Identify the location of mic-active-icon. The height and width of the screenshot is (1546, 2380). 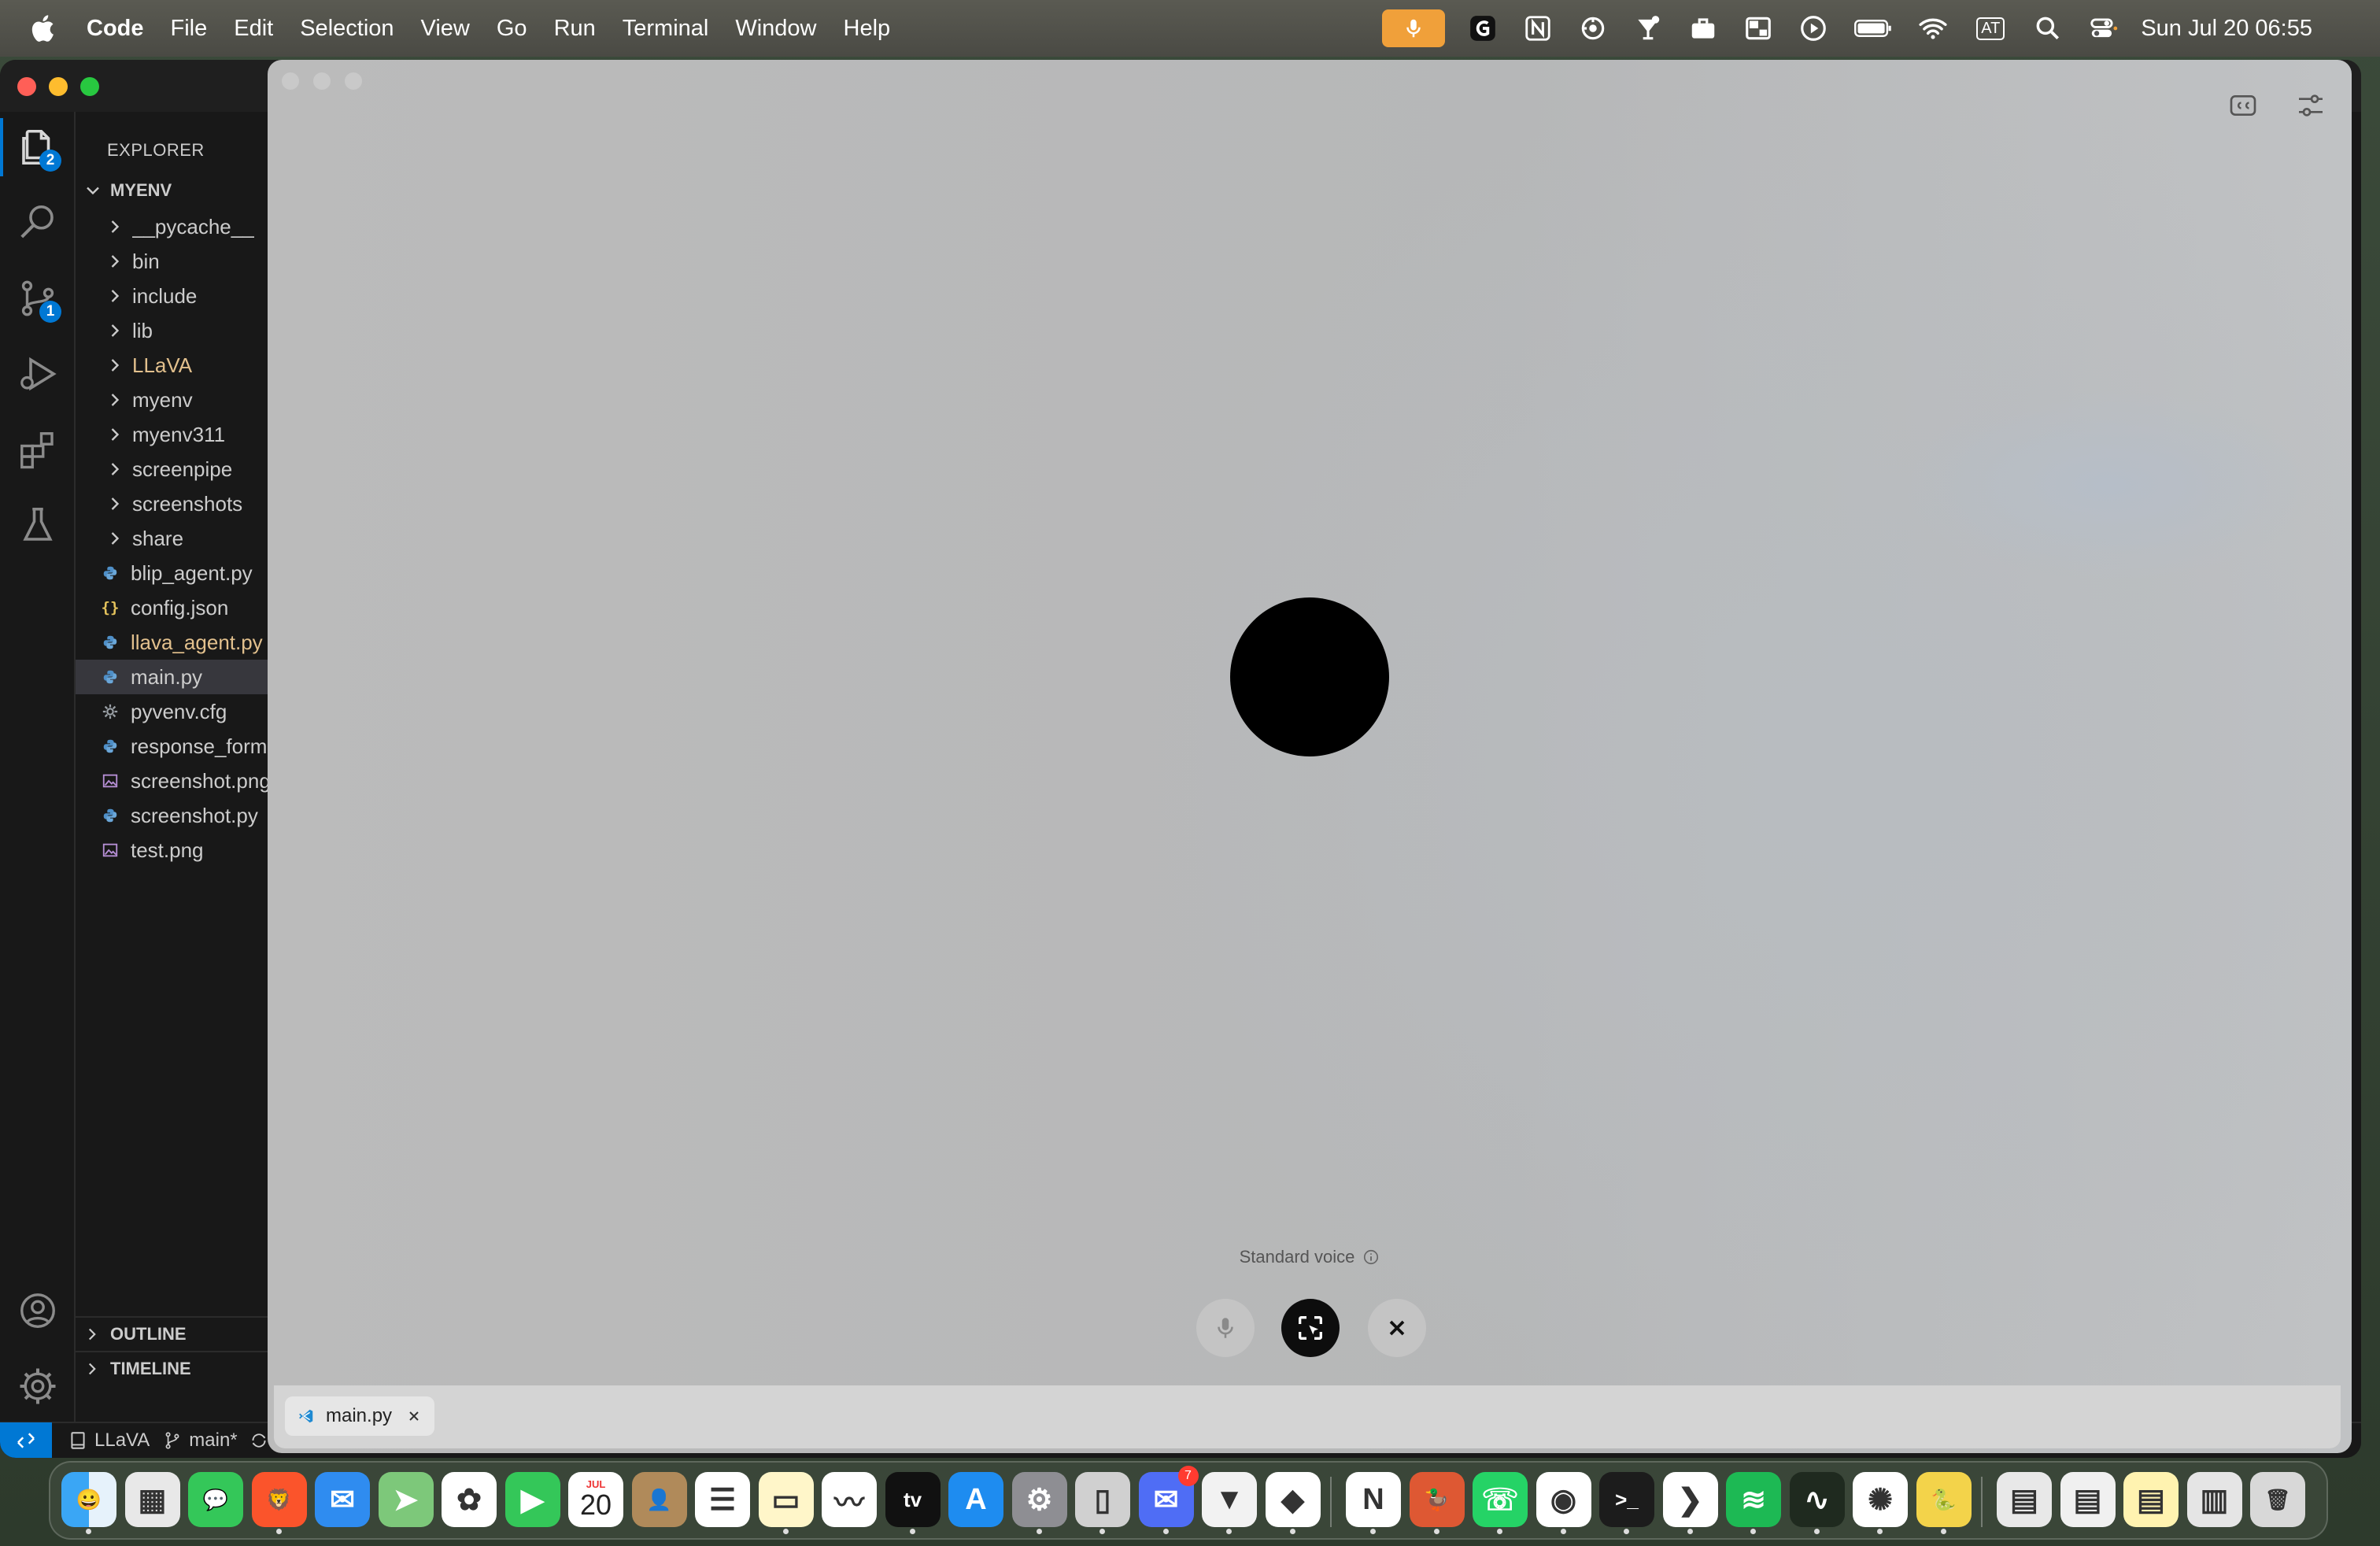
(1414, 28).